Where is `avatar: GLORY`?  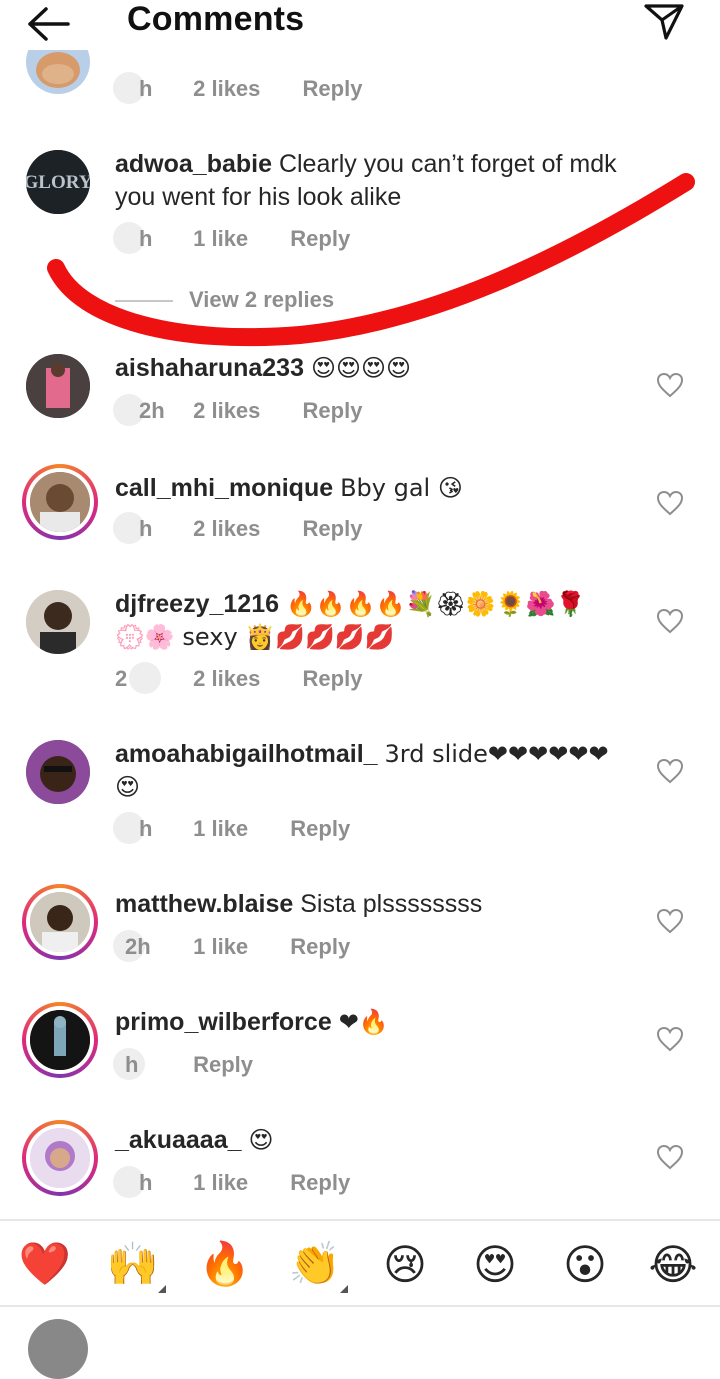
avatar: GLORY is located at coordinates (58, 182).